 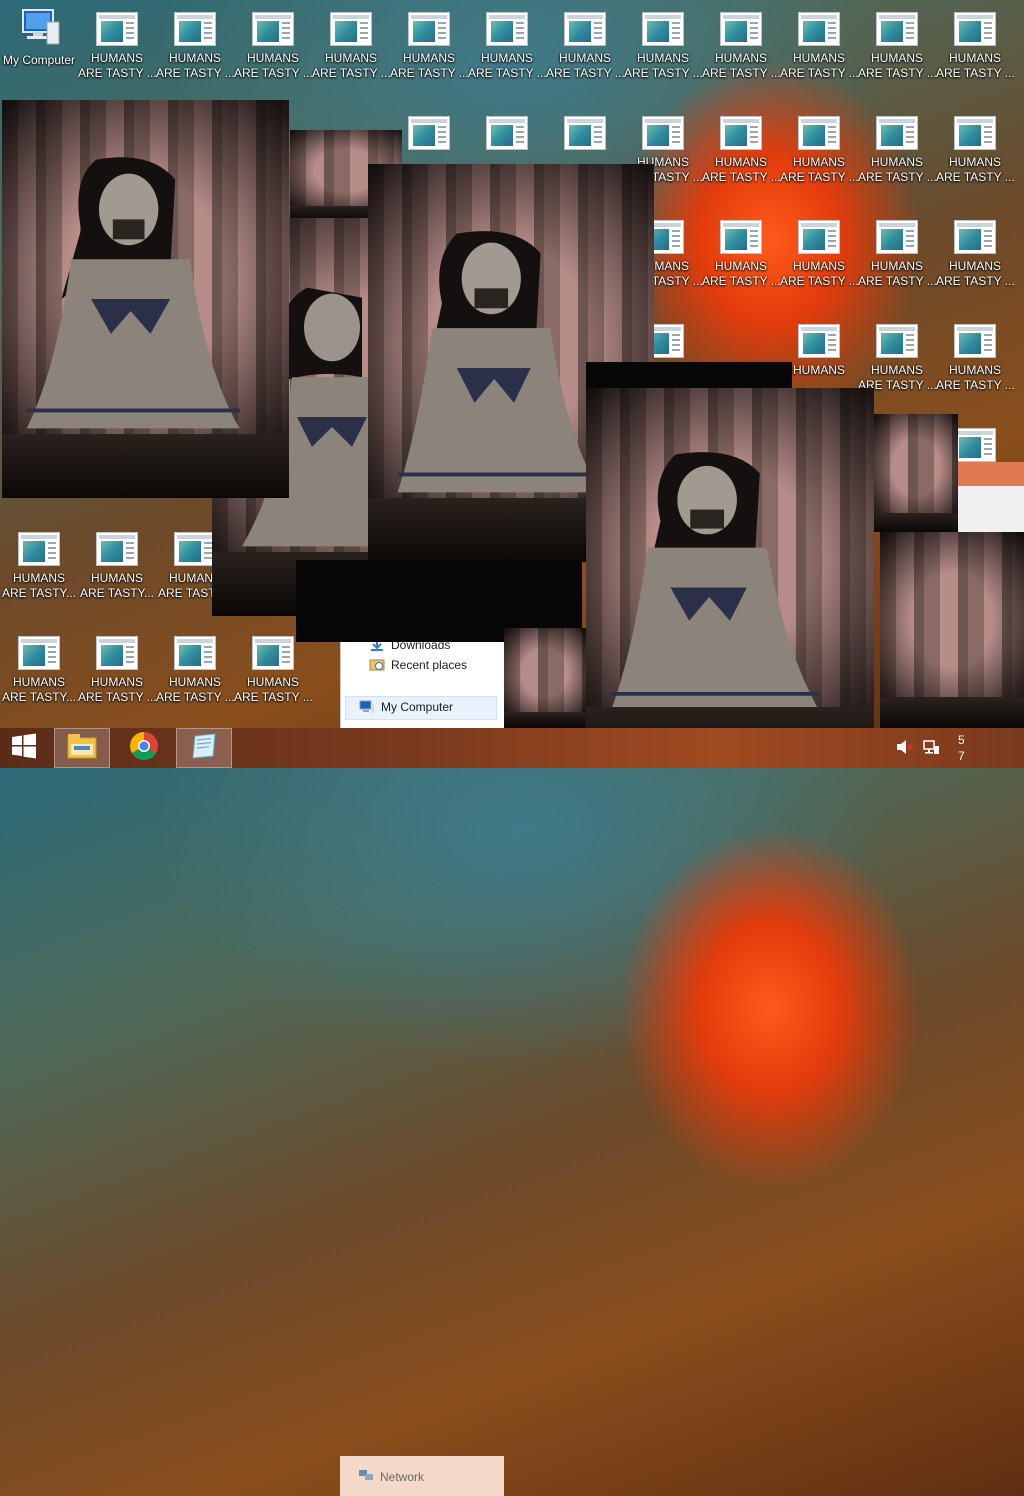 What do you see at coordinates (418, 665) in the screenshot?
I see `nav-item-recent-places: Recent places` at bounding box center [418, 665].